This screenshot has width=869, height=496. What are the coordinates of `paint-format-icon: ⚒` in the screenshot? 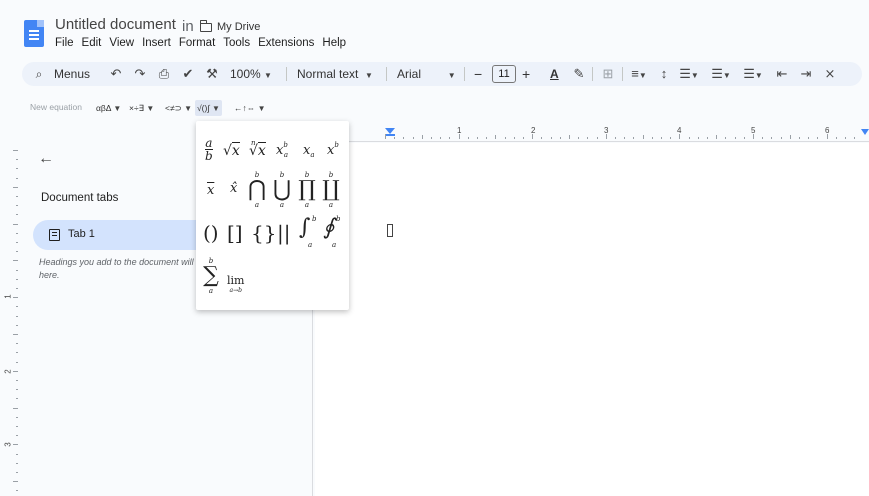 It's located at (212, 74).